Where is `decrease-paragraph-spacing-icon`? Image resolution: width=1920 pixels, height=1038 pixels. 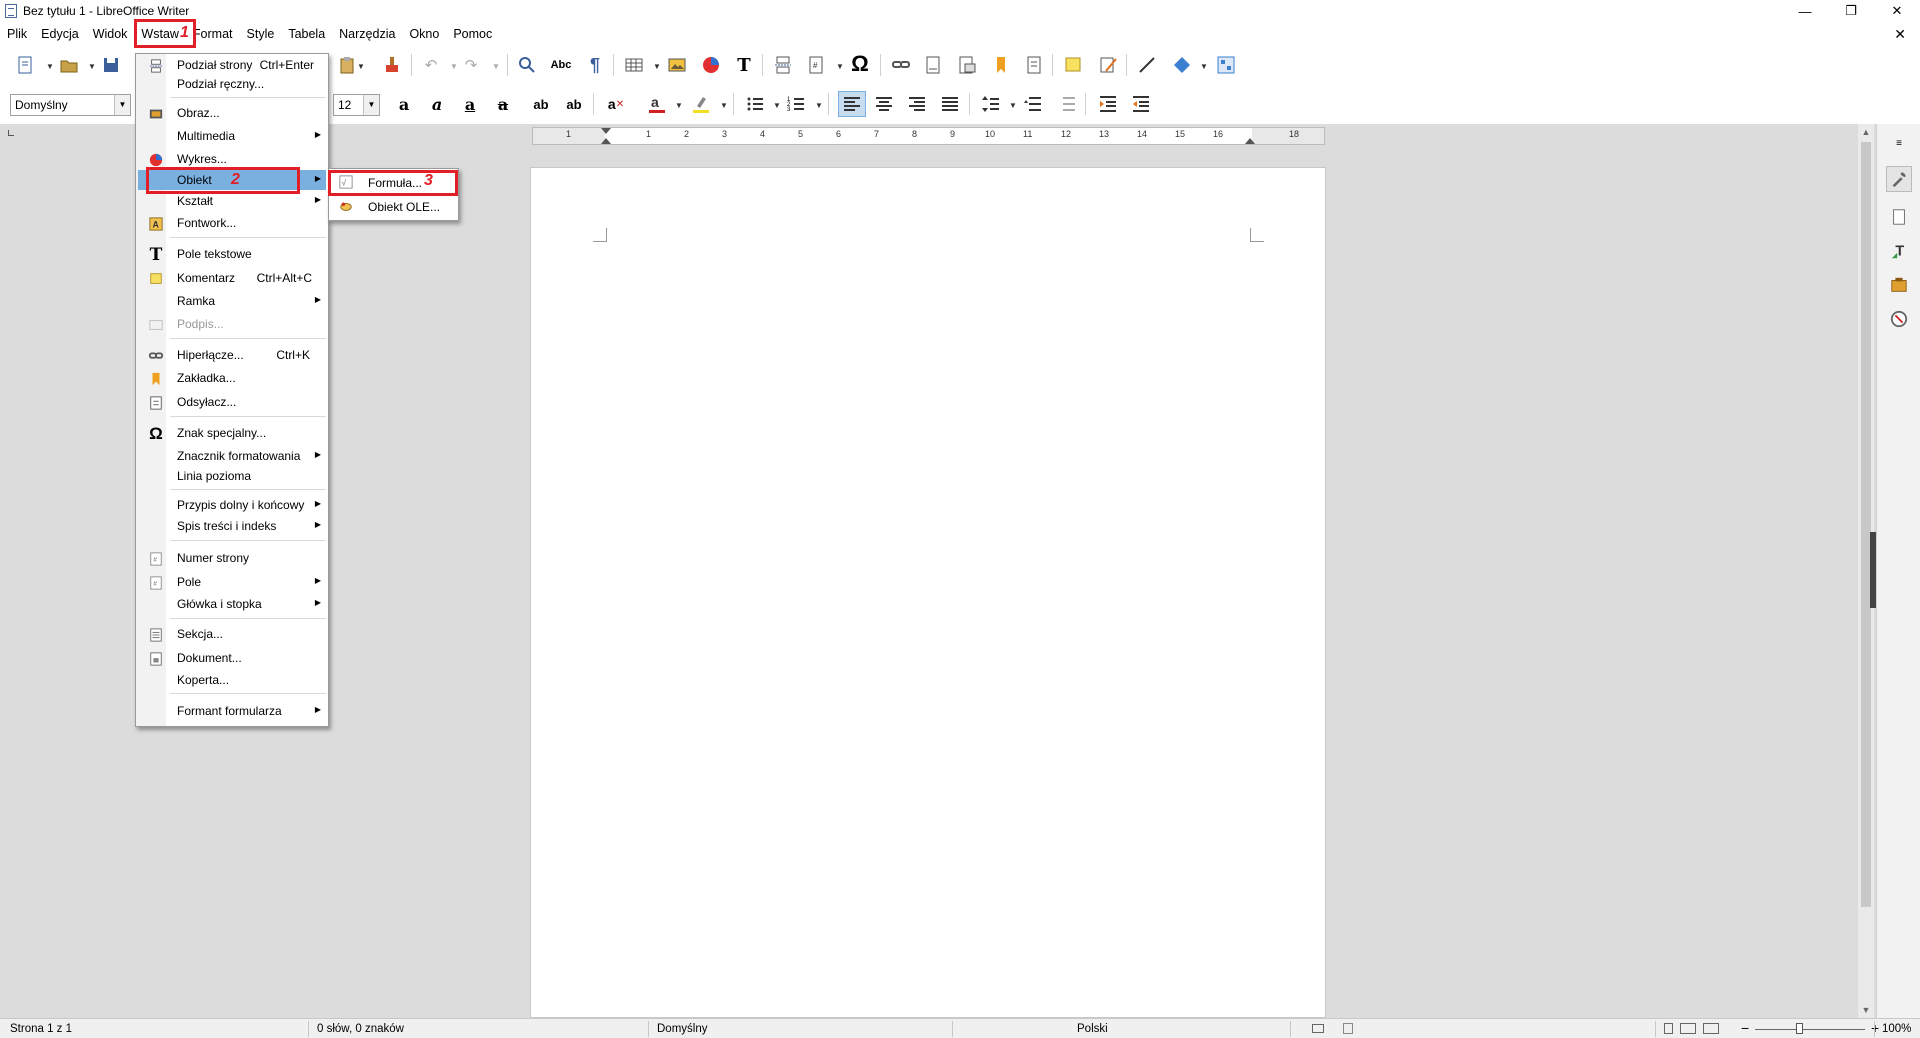
decrease-paragraph-spacing-icon is located at coordinates (1067, 104).